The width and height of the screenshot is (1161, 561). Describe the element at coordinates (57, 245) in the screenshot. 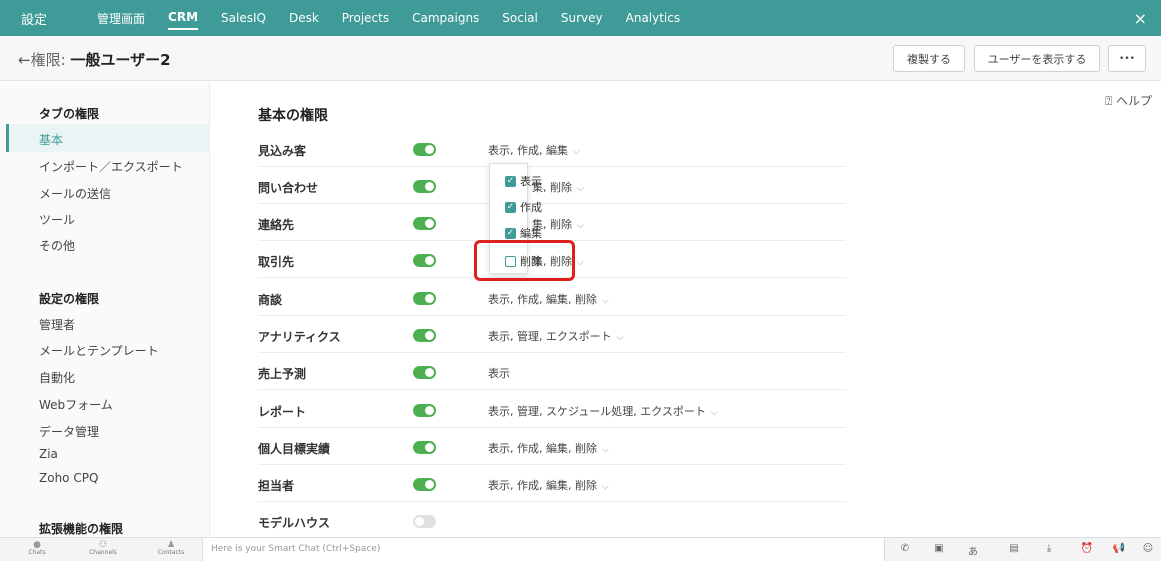

I see `sidebar-item-other: その他` at that location.